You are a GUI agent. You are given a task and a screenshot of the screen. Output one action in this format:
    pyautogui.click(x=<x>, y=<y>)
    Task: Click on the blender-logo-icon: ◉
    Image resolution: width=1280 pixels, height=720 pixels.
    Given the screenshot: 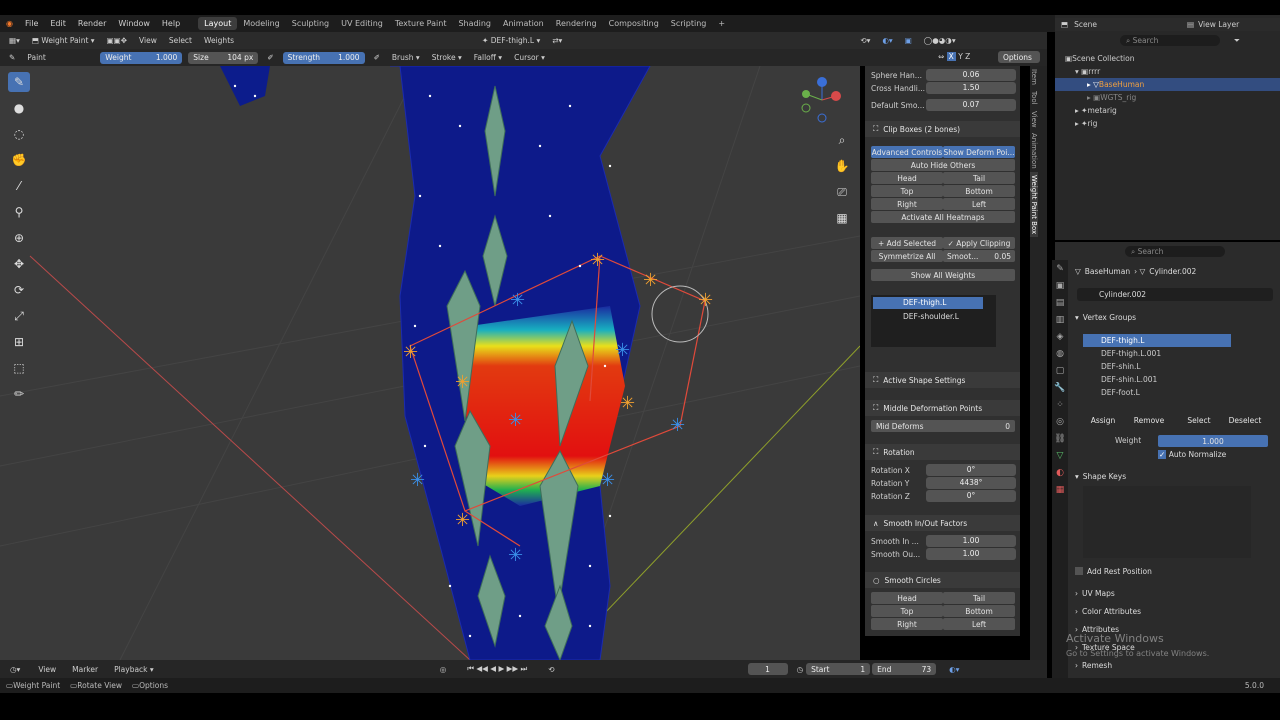 What is the action you would take?
    pyautogui.click(x=9, y=23)
    